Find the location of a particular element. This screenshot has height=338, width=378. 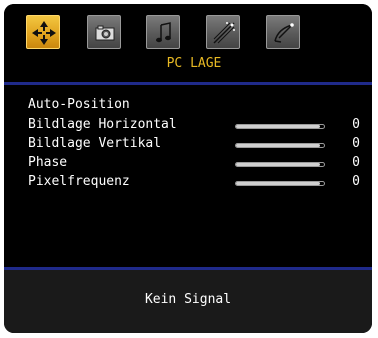

music-note-icon is located at coordinates (163, 32).